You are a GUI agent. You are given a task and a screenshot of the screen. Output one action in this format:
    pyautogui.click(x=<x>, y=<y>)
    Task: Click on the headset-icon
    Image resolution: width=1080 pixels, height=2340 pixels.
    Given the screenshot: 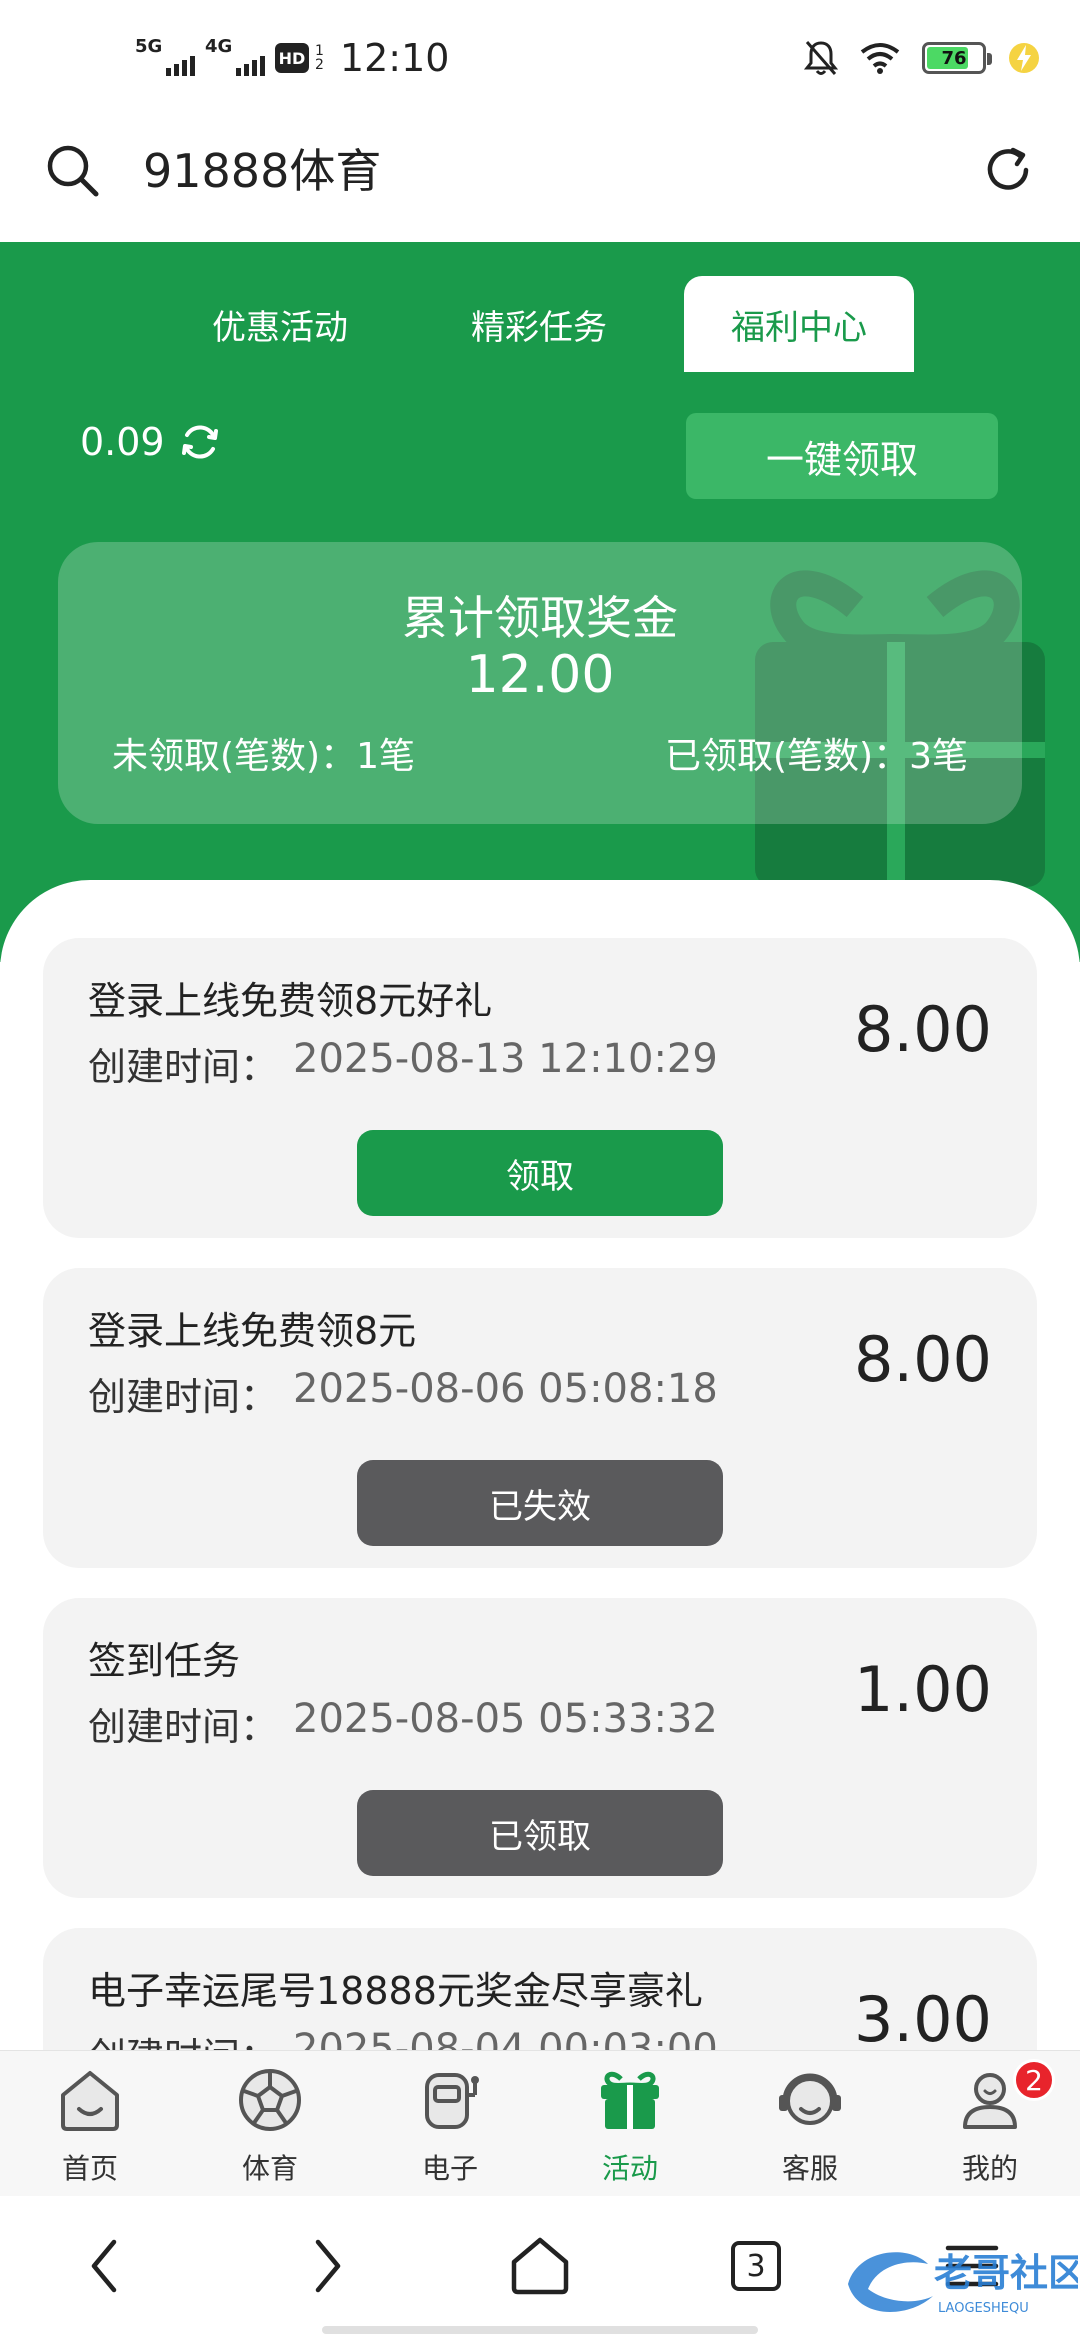 What is the action you would take?
    pyautogui.click(x=810, y=2099)
    